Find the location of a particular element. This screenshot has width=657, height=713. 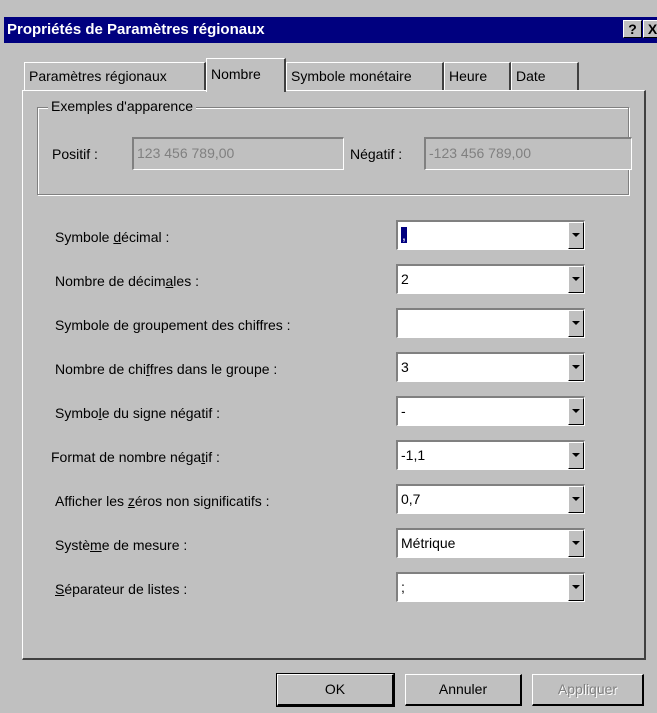

combo-value: ; is located at coordinates (403, 587).